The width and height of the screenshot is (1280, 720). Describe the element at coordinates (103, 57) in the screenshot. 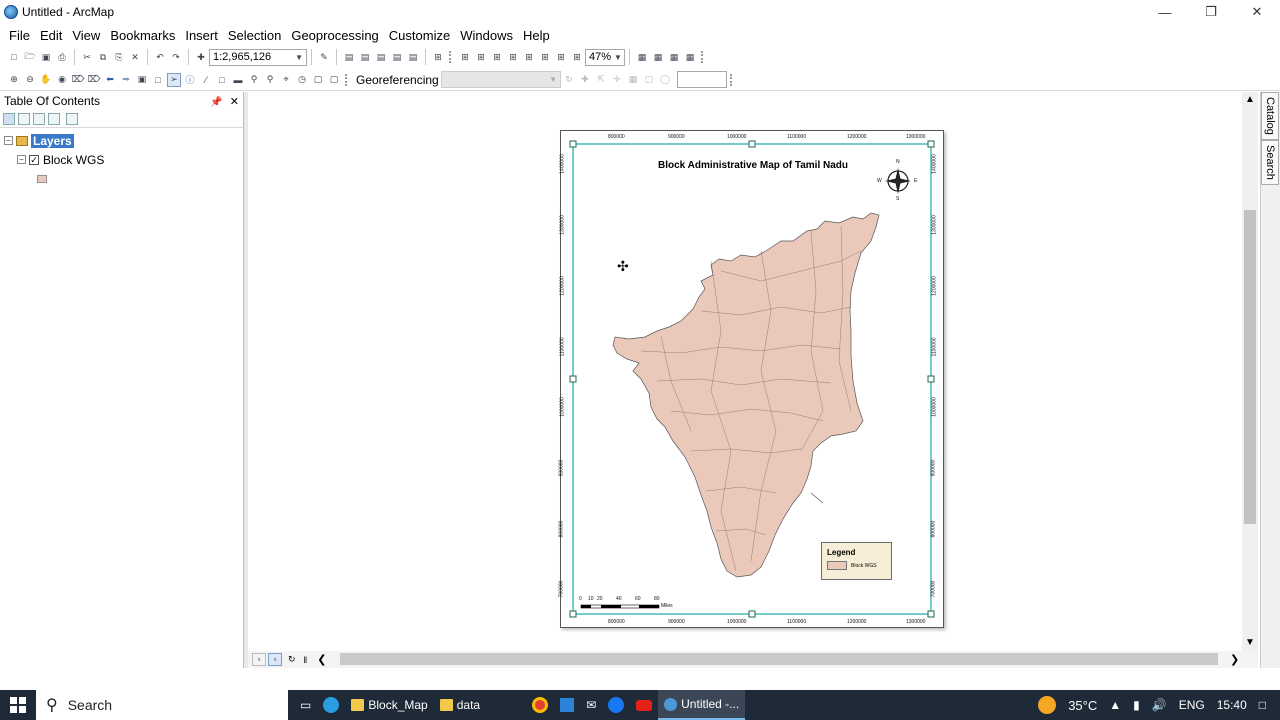

I see `copy-icon: ⧉` at that location.